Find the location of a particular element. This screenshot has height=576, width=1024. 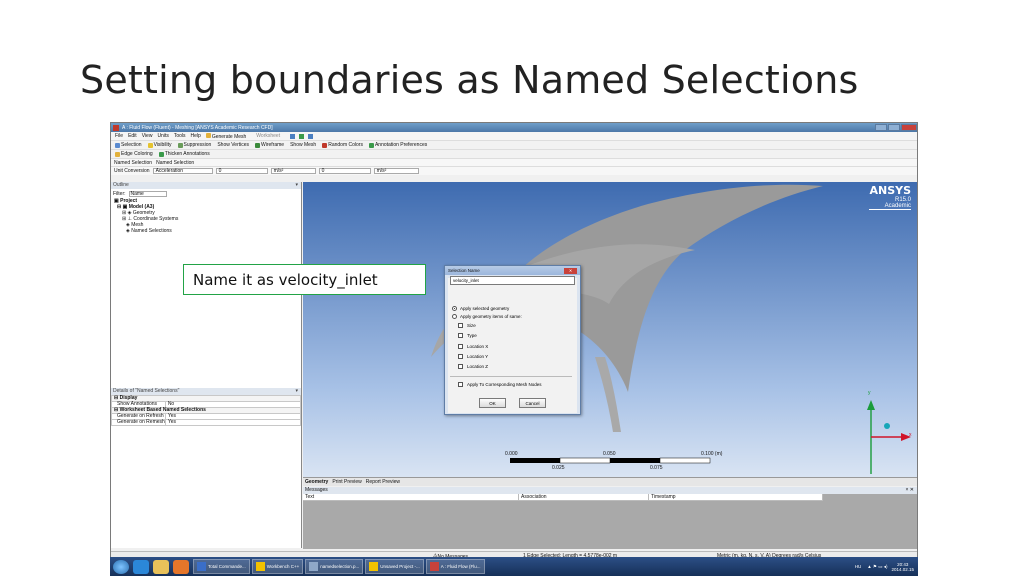

tab-report-preview: Report Preview is located at coordinates (383, 482).